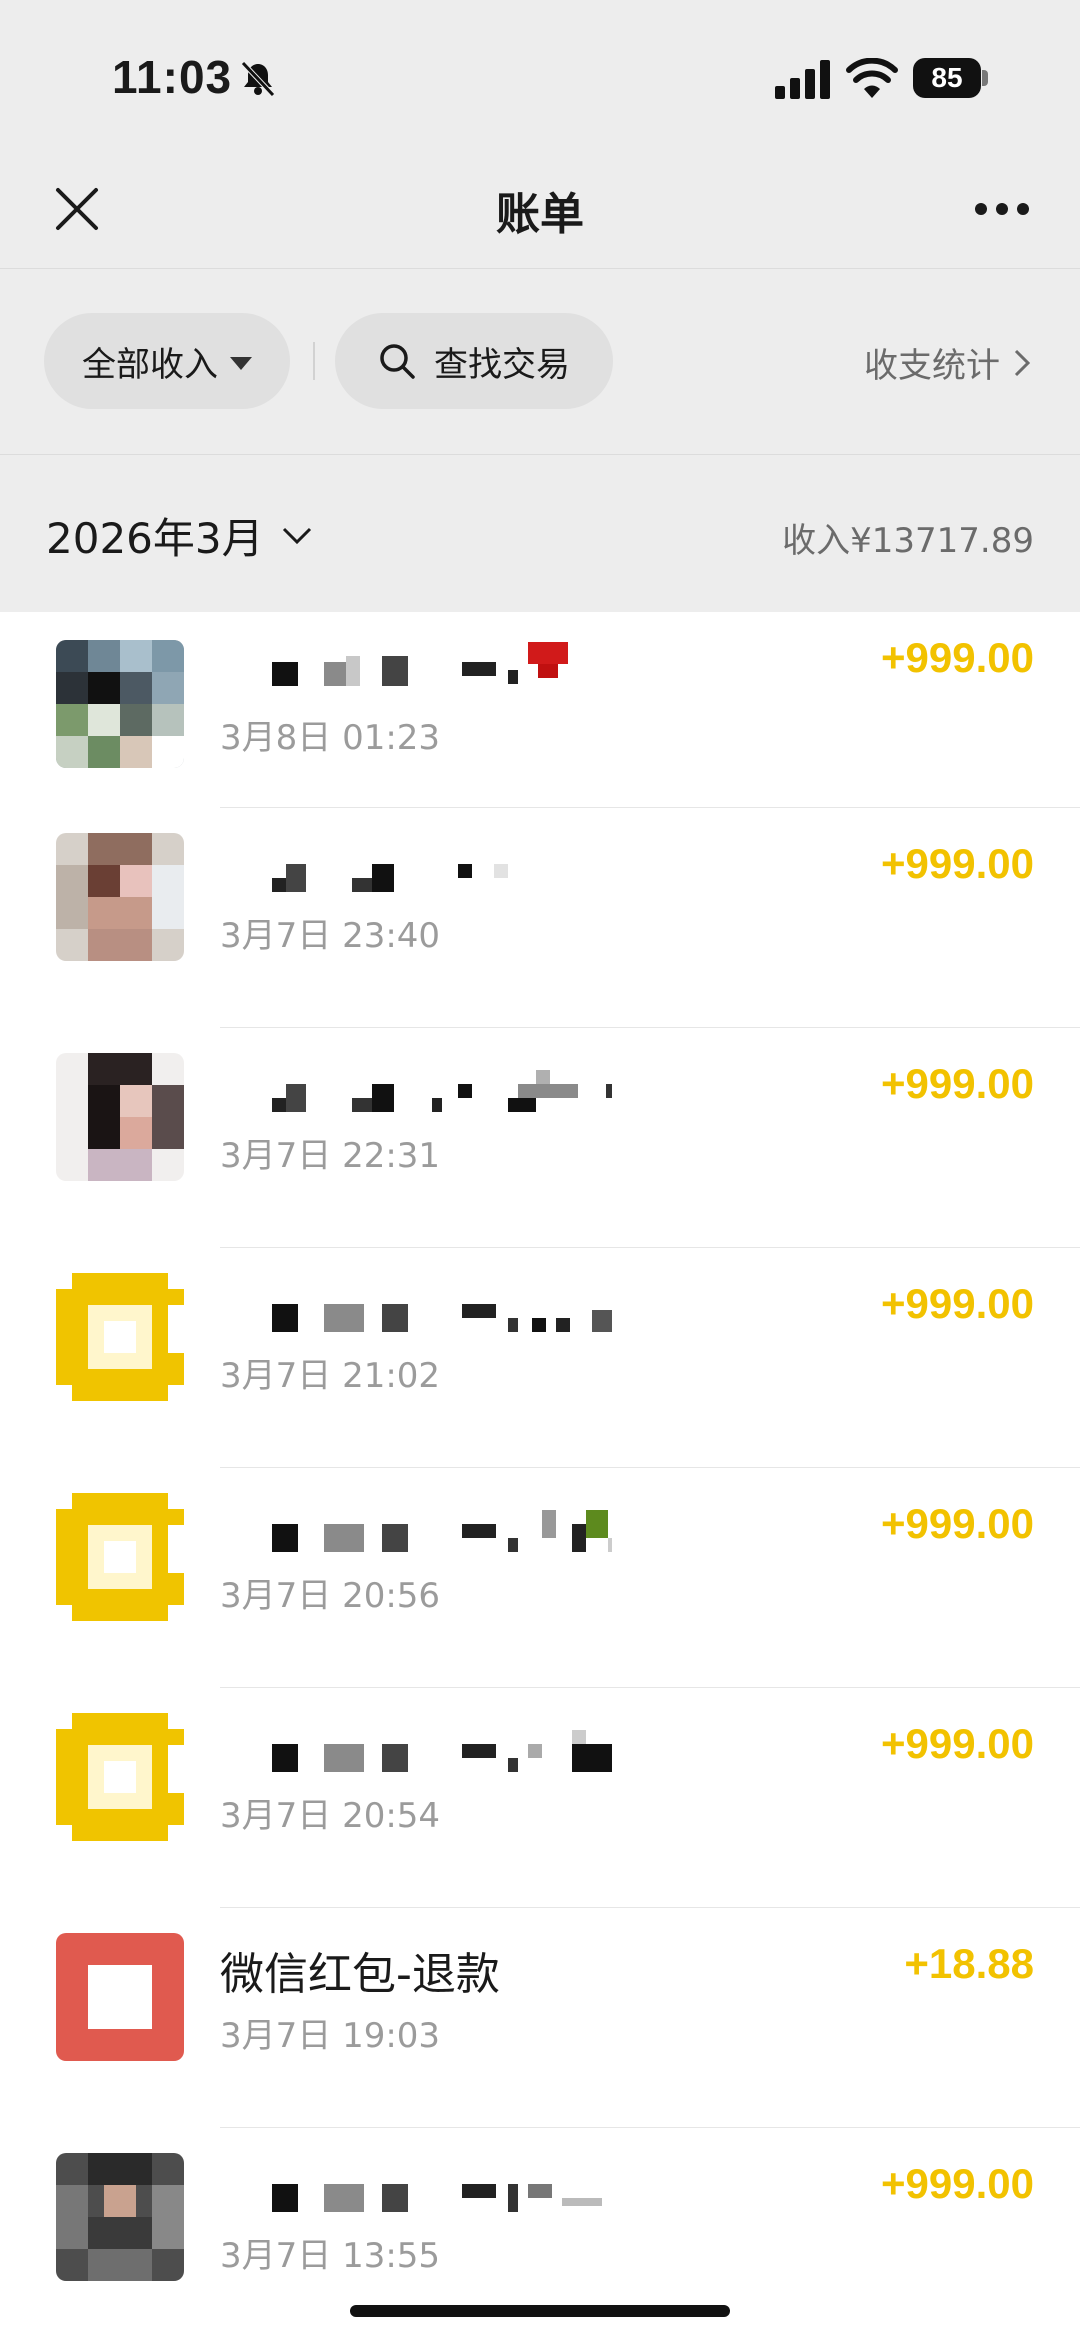 Image resolution: width=1080 pixels, height=2348 pixels. Describe the element at coordinates (330, 1596) in the screenshot. I see `transaction-date: 3月7日 20:56` at that location.